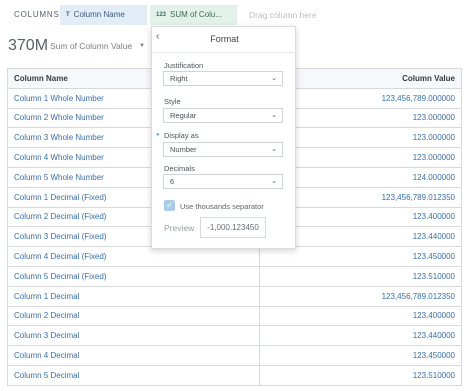  I want to click on row-column-name: Column 4 Decimal (Fixed), so click(133, 256).